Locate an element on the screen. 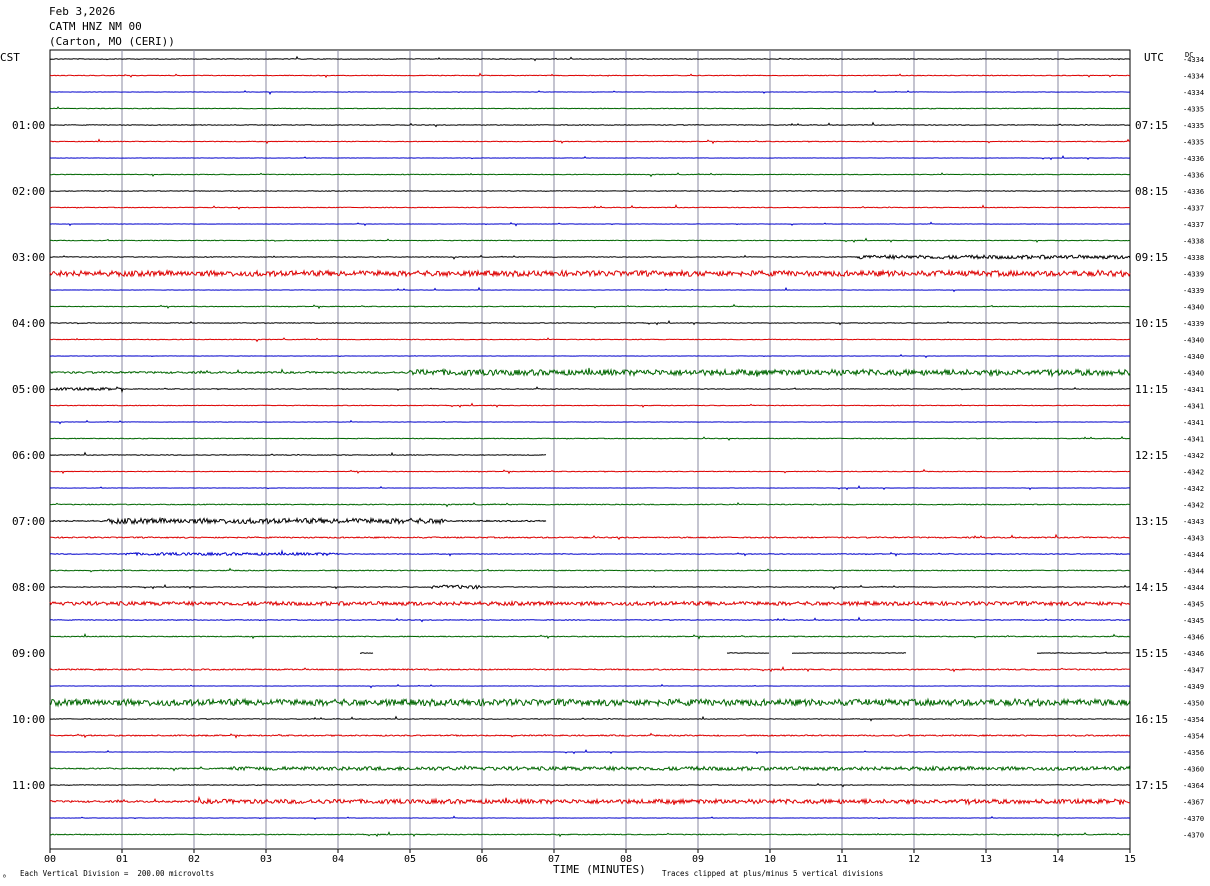  dc-offset-label: -4338 is located at coordinates (1193, 258).